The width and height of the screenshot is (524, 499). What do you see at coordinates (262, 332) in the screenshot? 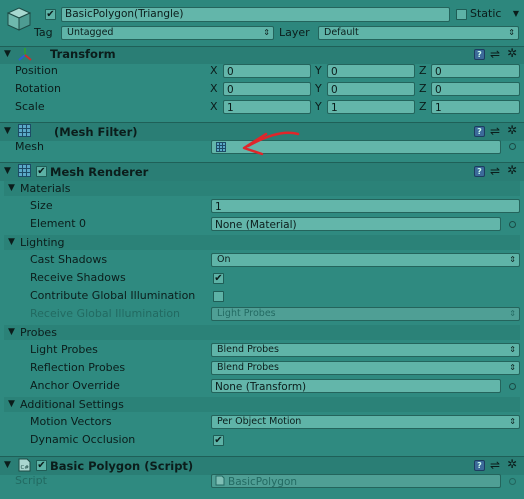
I see `probes-section-header` at bounding box center [262, 332].